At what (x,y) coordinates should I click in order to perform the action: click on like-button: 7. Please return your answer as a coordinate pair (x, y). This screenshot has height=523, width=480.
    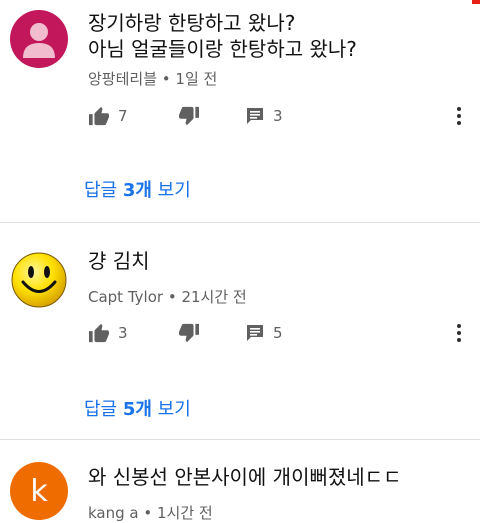
    Looking at the image, I should click on (108, 116).